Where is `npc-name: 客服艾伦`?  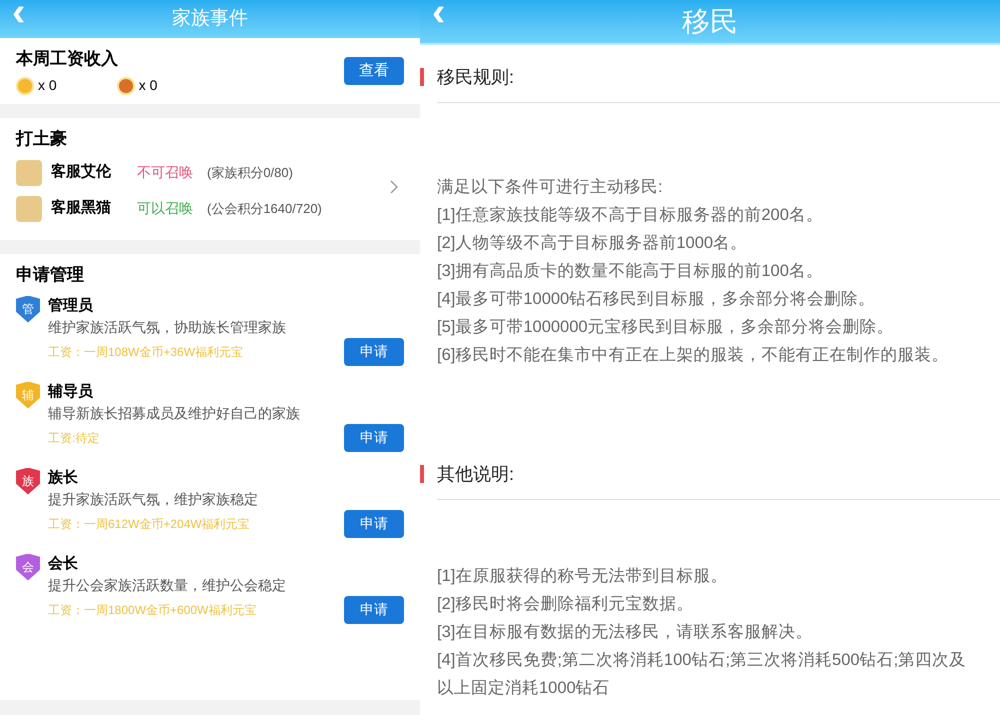
npc-name: 客服艾伦 is located at coordinates (81, 172).